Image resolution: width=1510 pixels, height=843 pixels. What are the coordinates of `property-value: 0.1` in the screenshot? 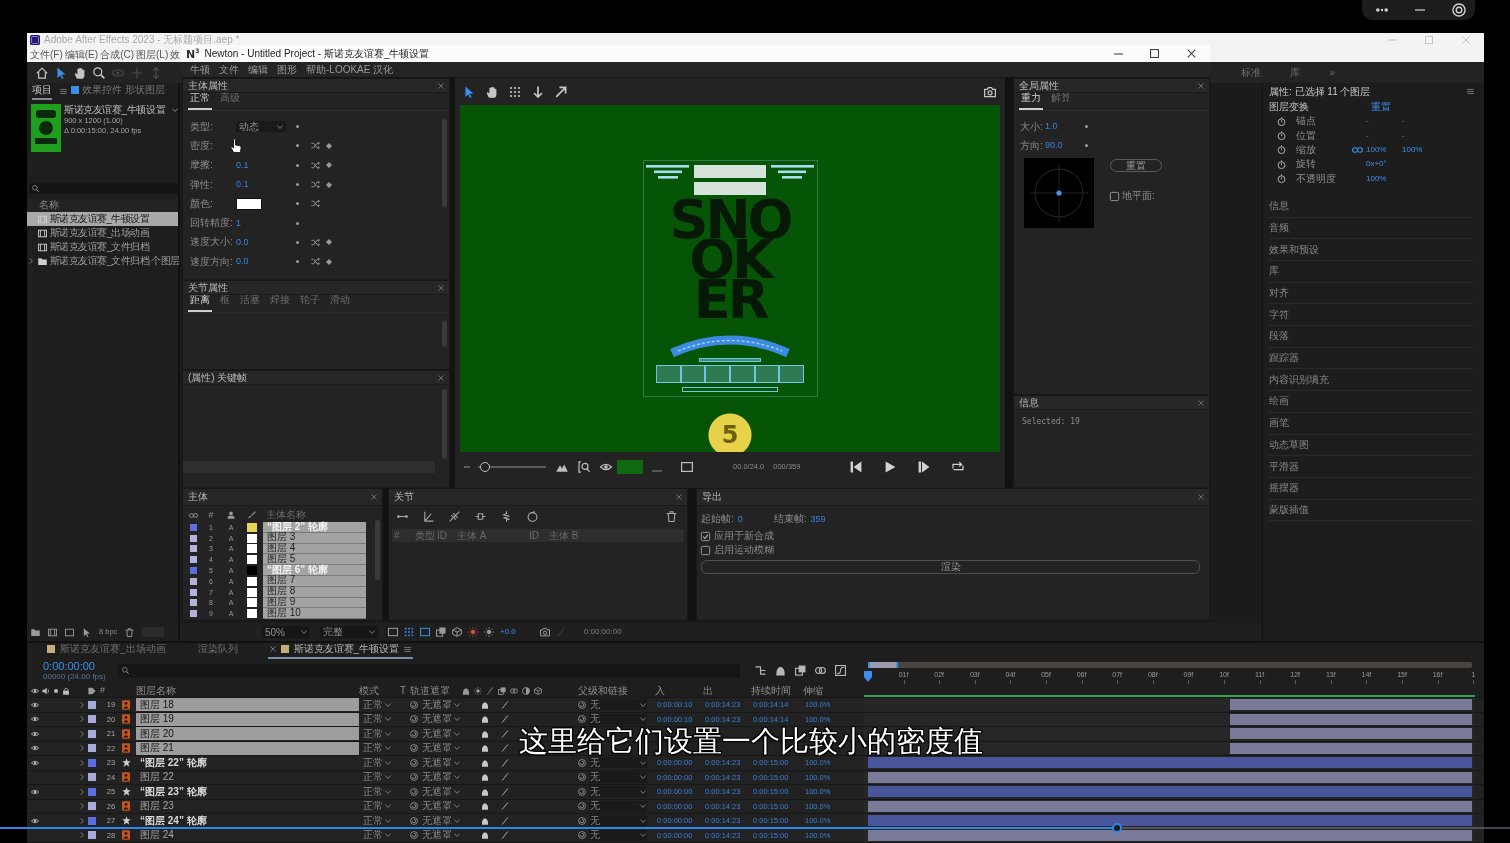 It's located at (242, 185).